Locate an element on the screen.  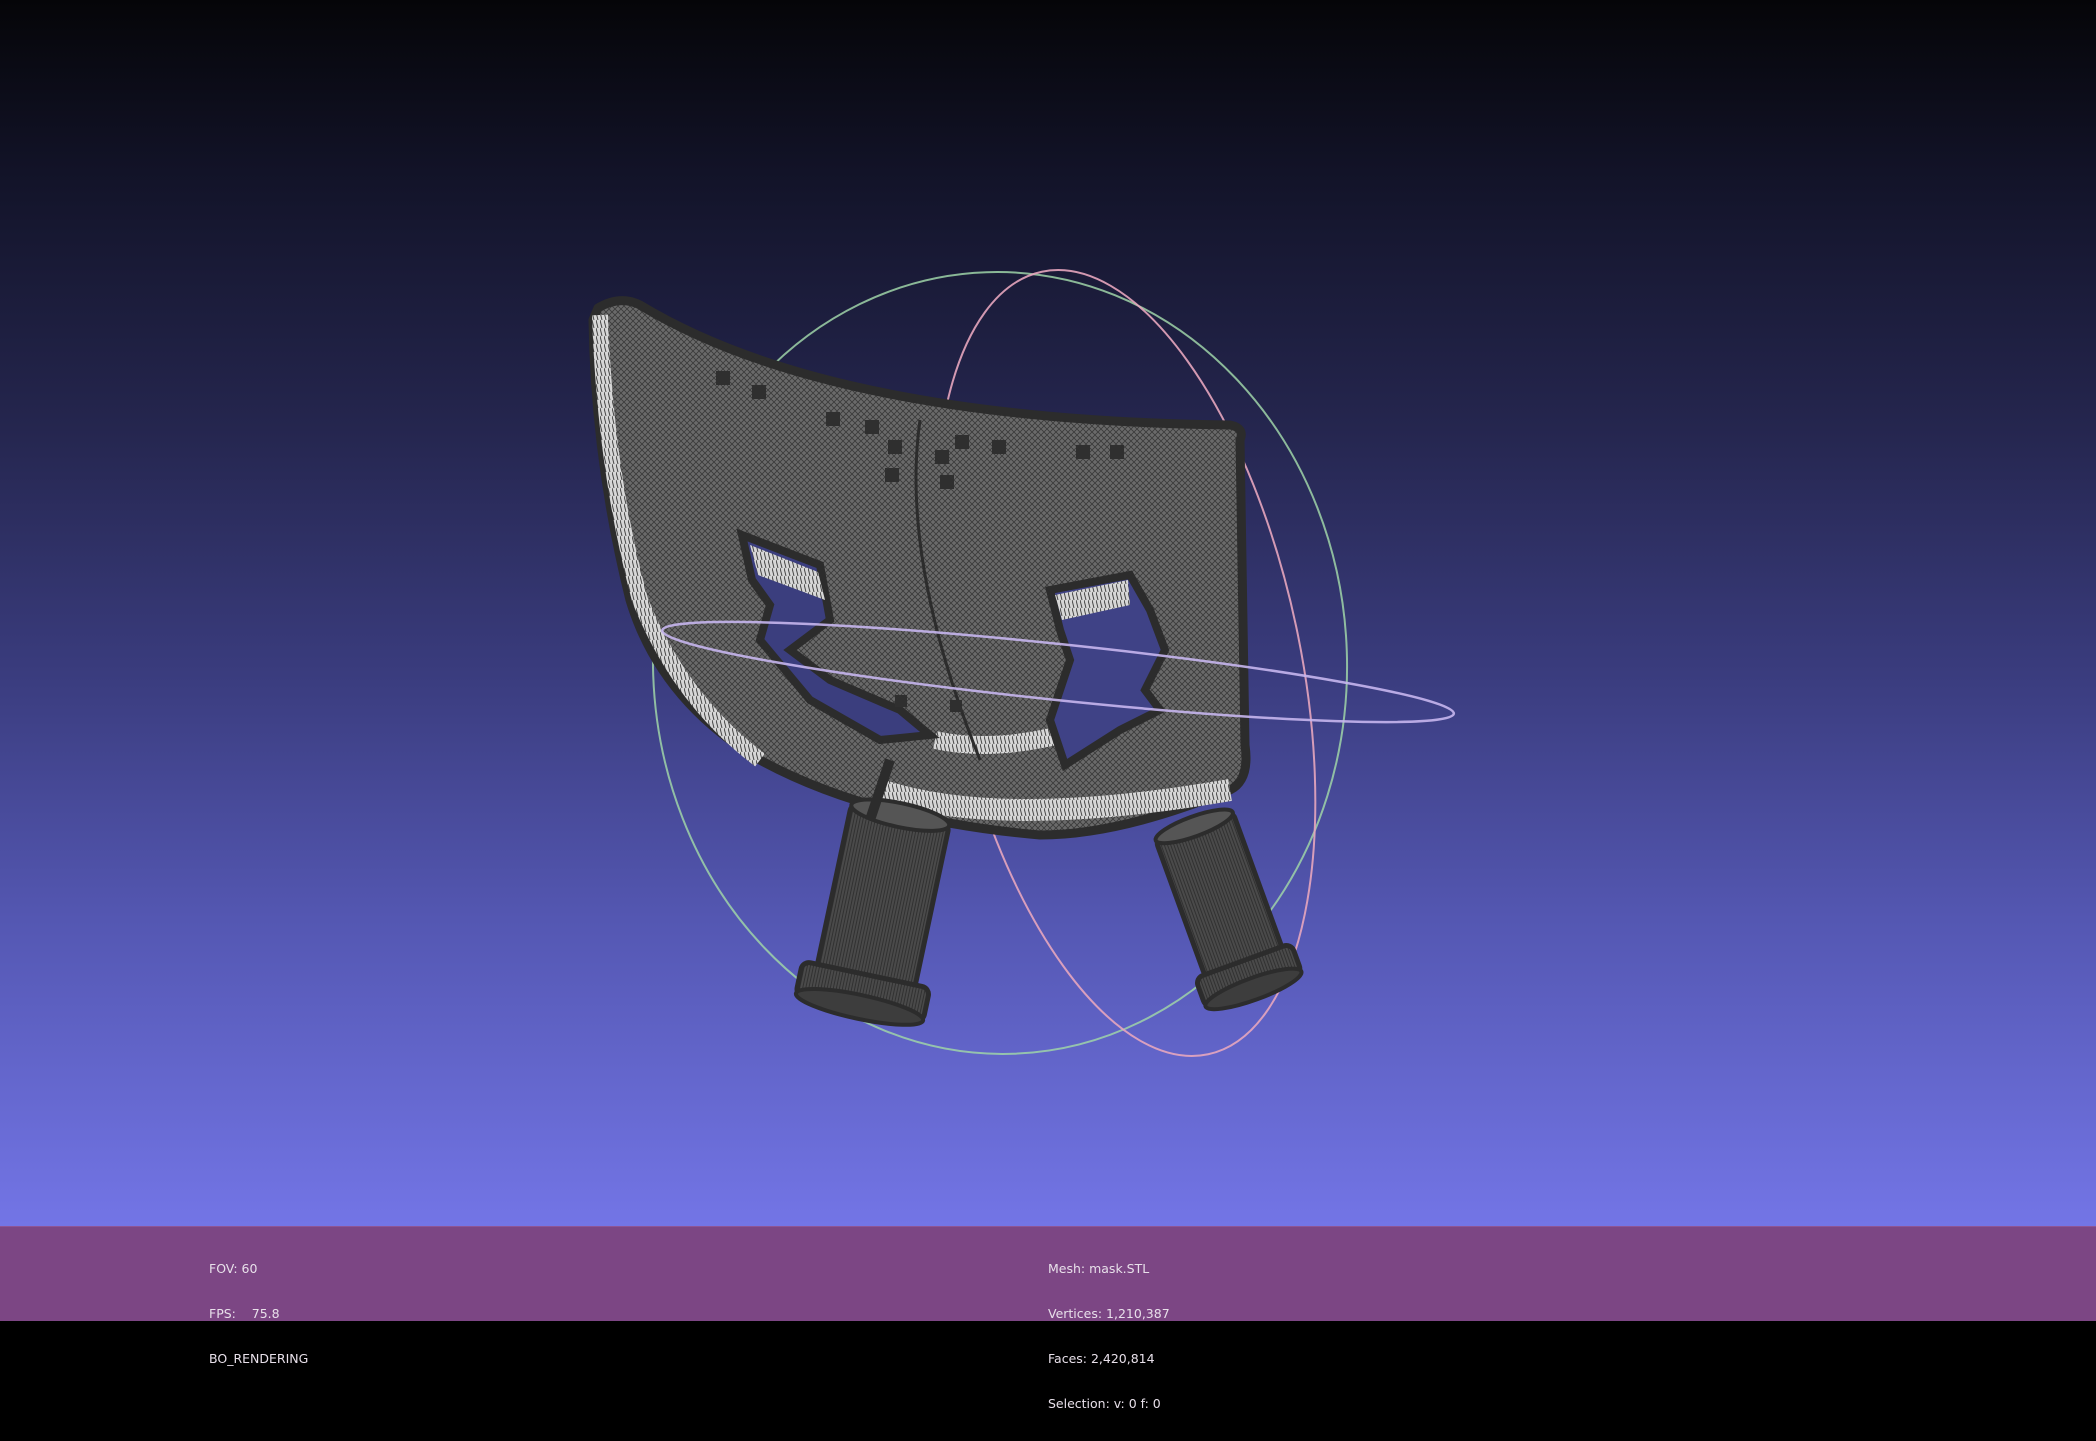
fov-label: FOV: 60 is located at coordinates (233, 1268).